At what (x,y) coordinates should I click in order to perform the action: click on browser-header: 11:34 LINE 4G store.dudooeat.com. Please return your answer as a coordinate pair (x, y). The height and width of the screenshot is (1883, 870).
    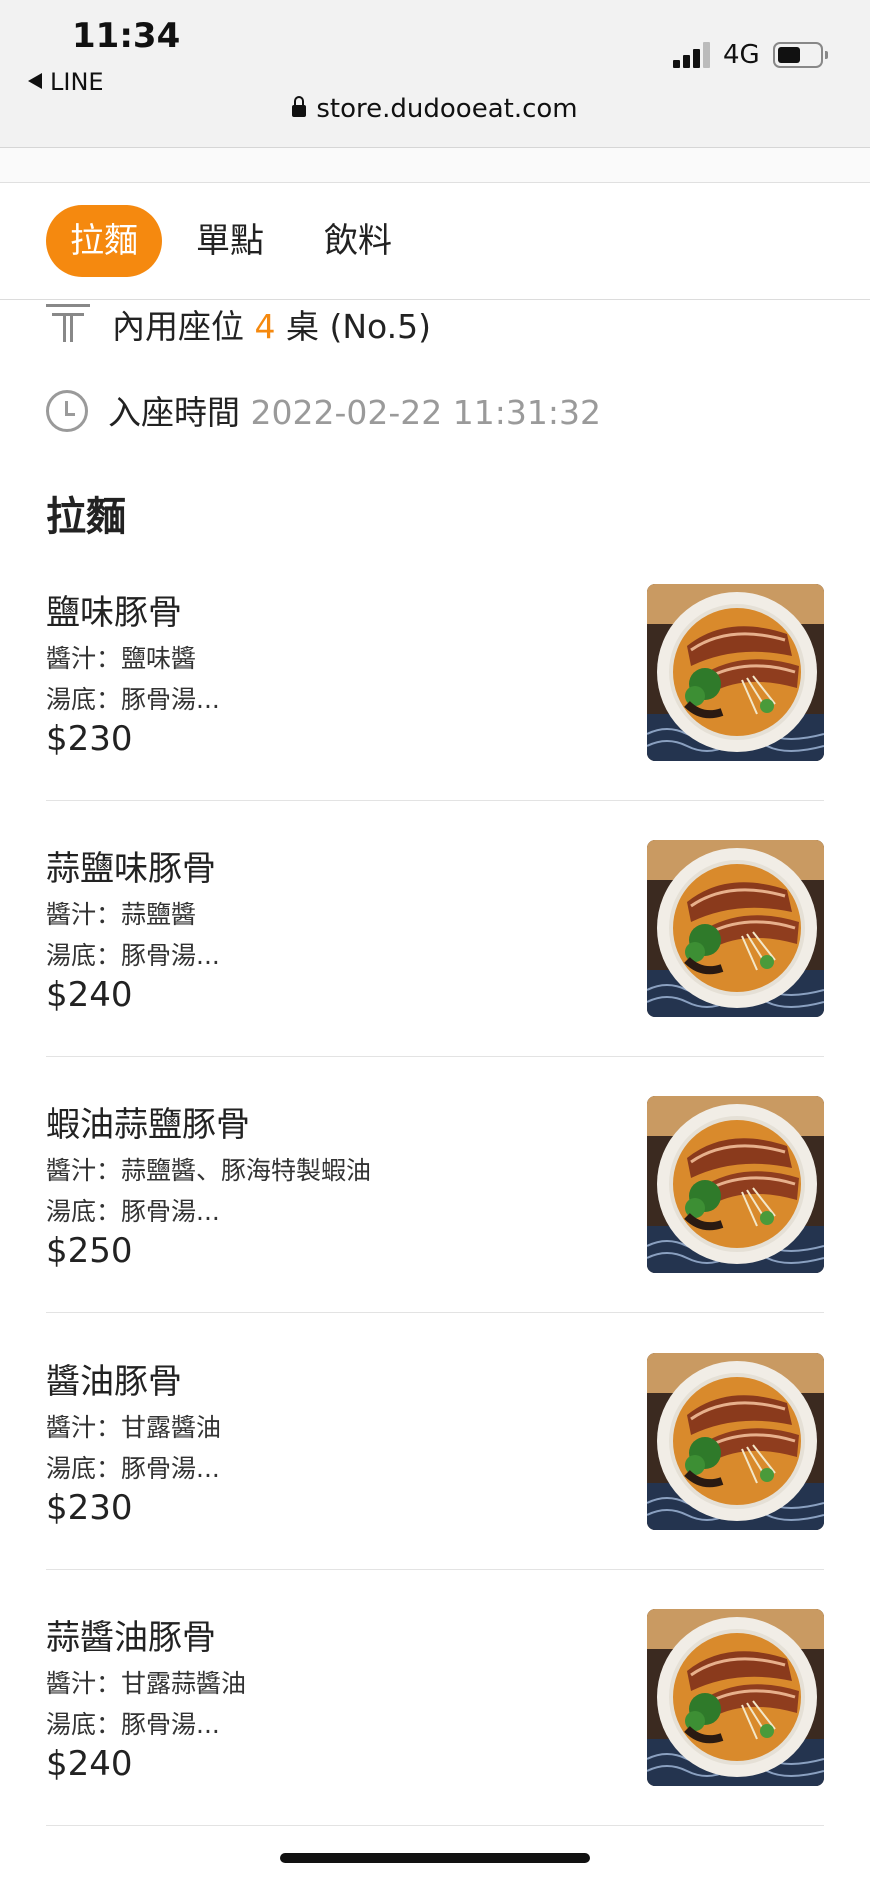
    Looking at the image, I should click on (435, 74).